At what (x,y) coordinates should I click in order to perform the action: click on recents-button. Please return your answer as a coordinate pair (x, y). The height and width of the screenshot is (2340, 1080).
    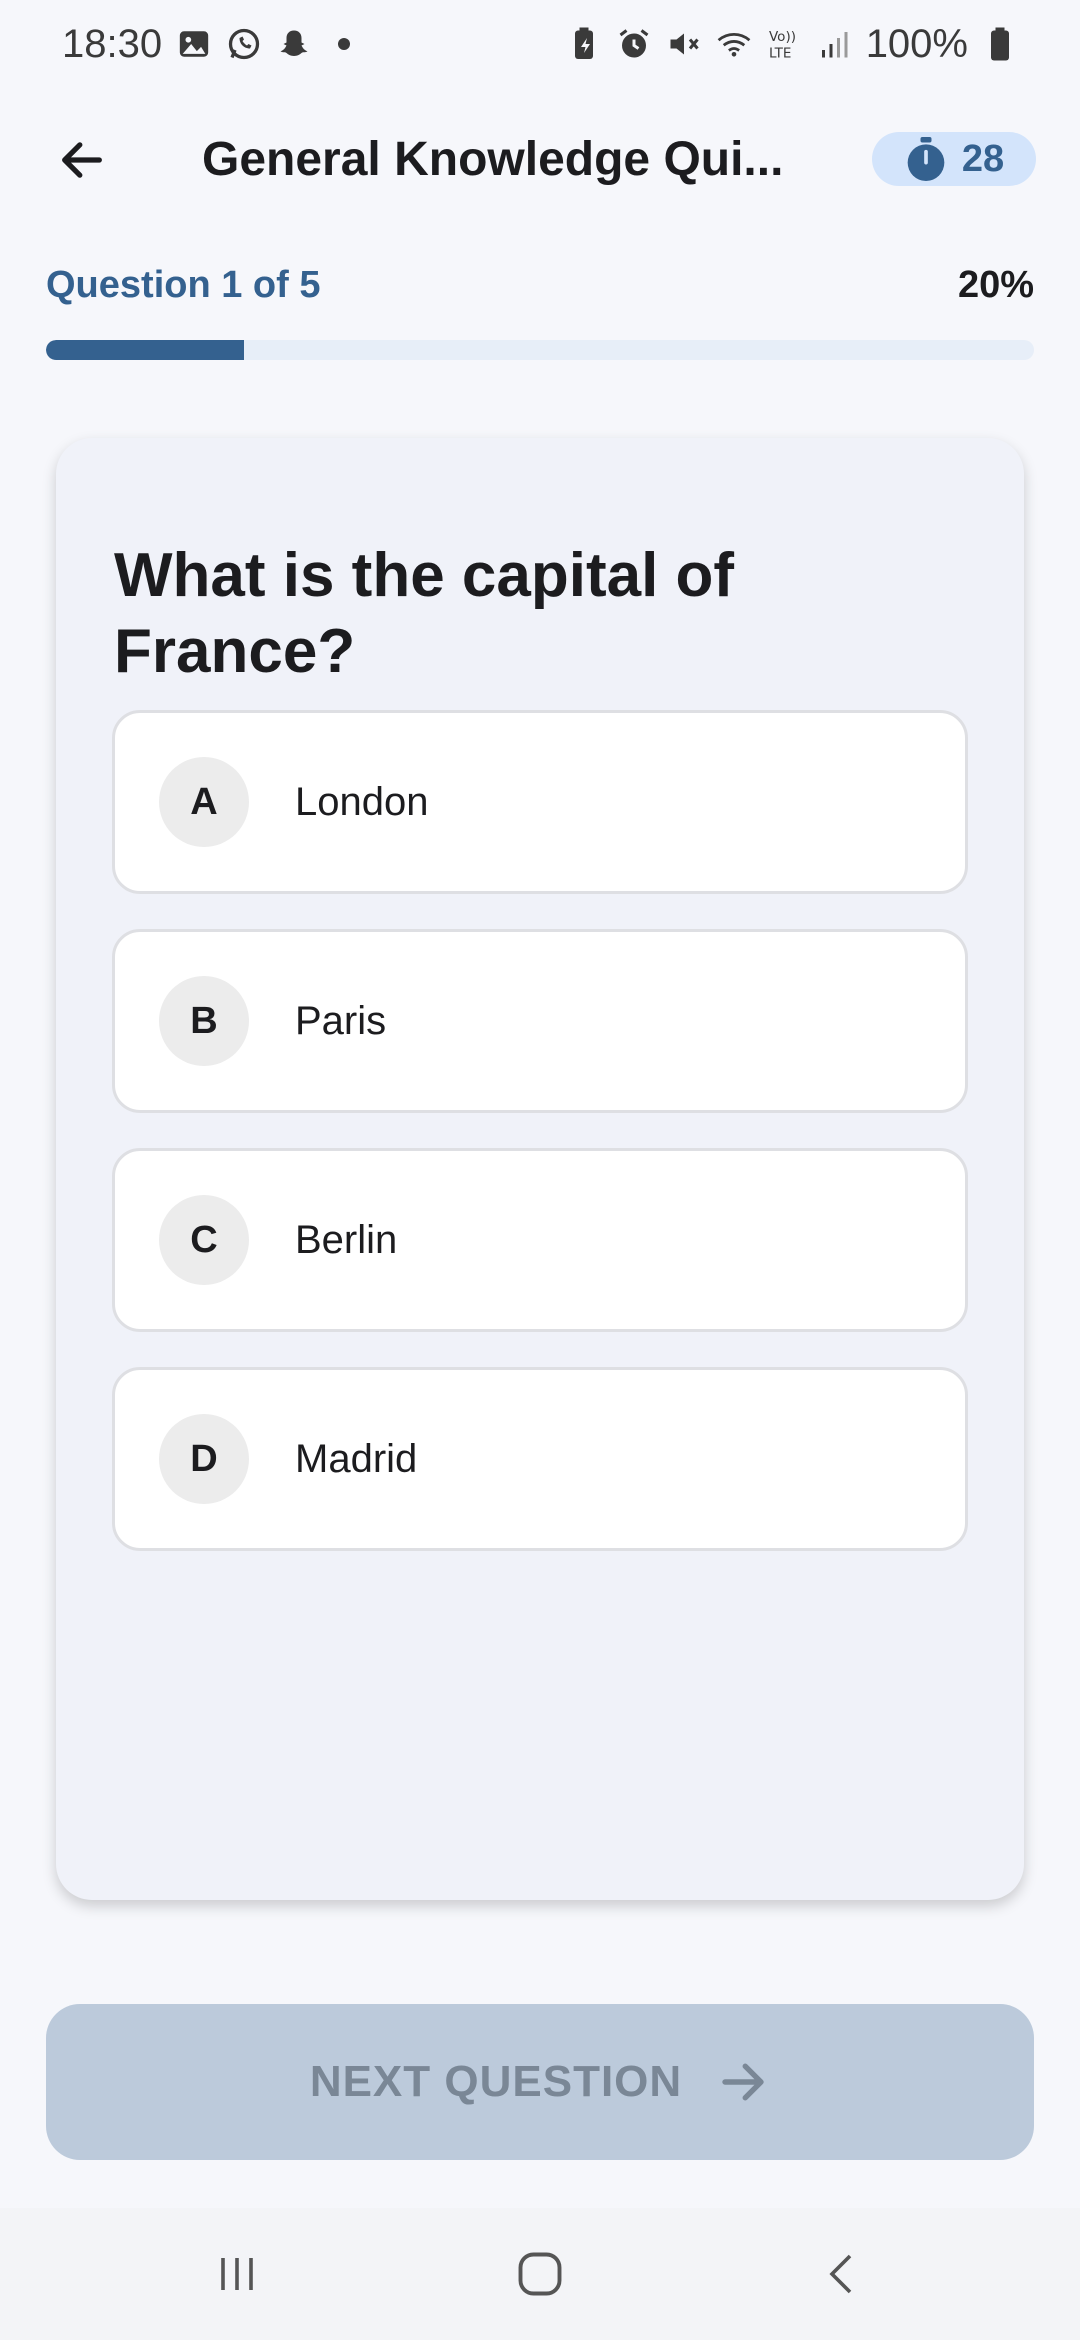
    Looking at the image, I should click on (237, 2274).